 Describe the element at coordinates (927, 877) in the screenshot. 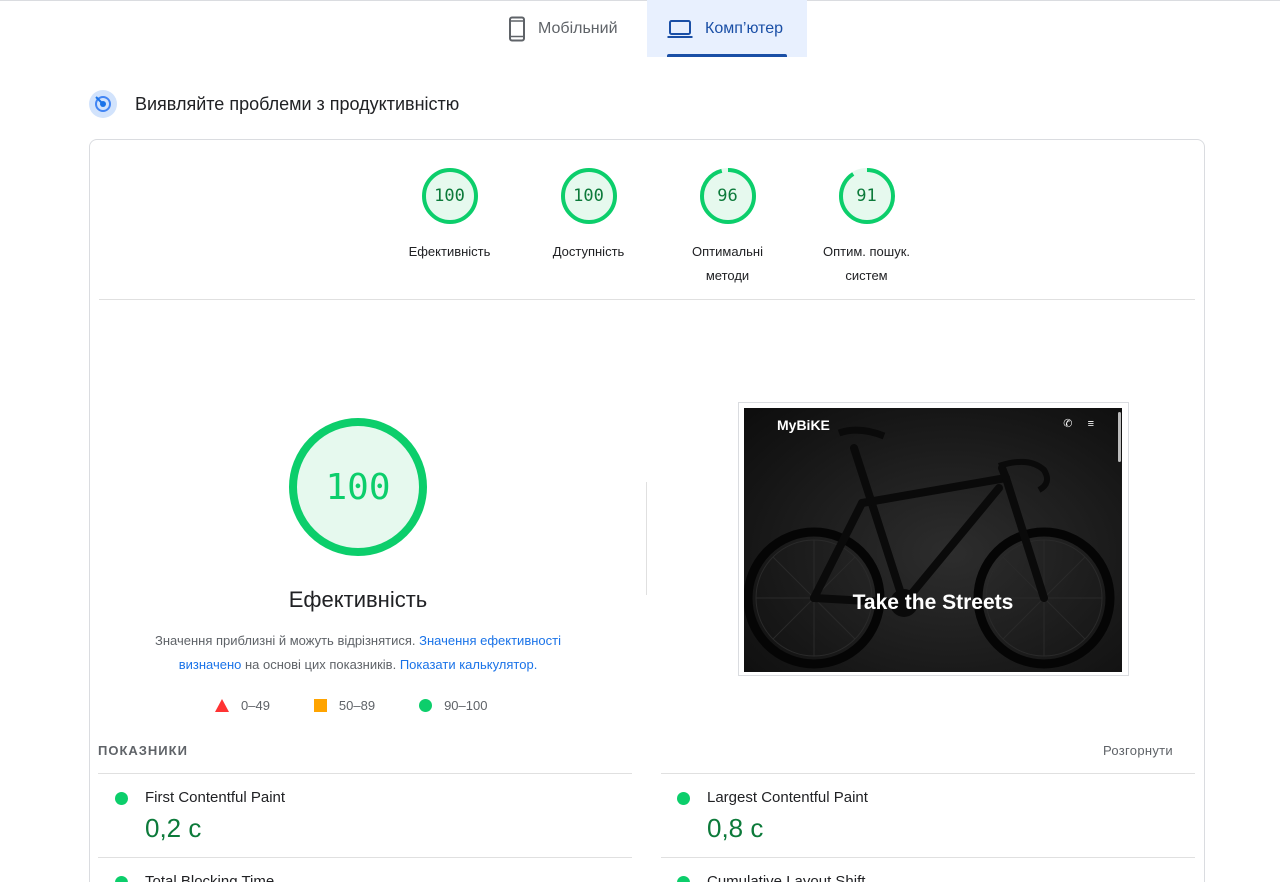

I see `metric-cls: Cumulative Layout Shift` at that location.